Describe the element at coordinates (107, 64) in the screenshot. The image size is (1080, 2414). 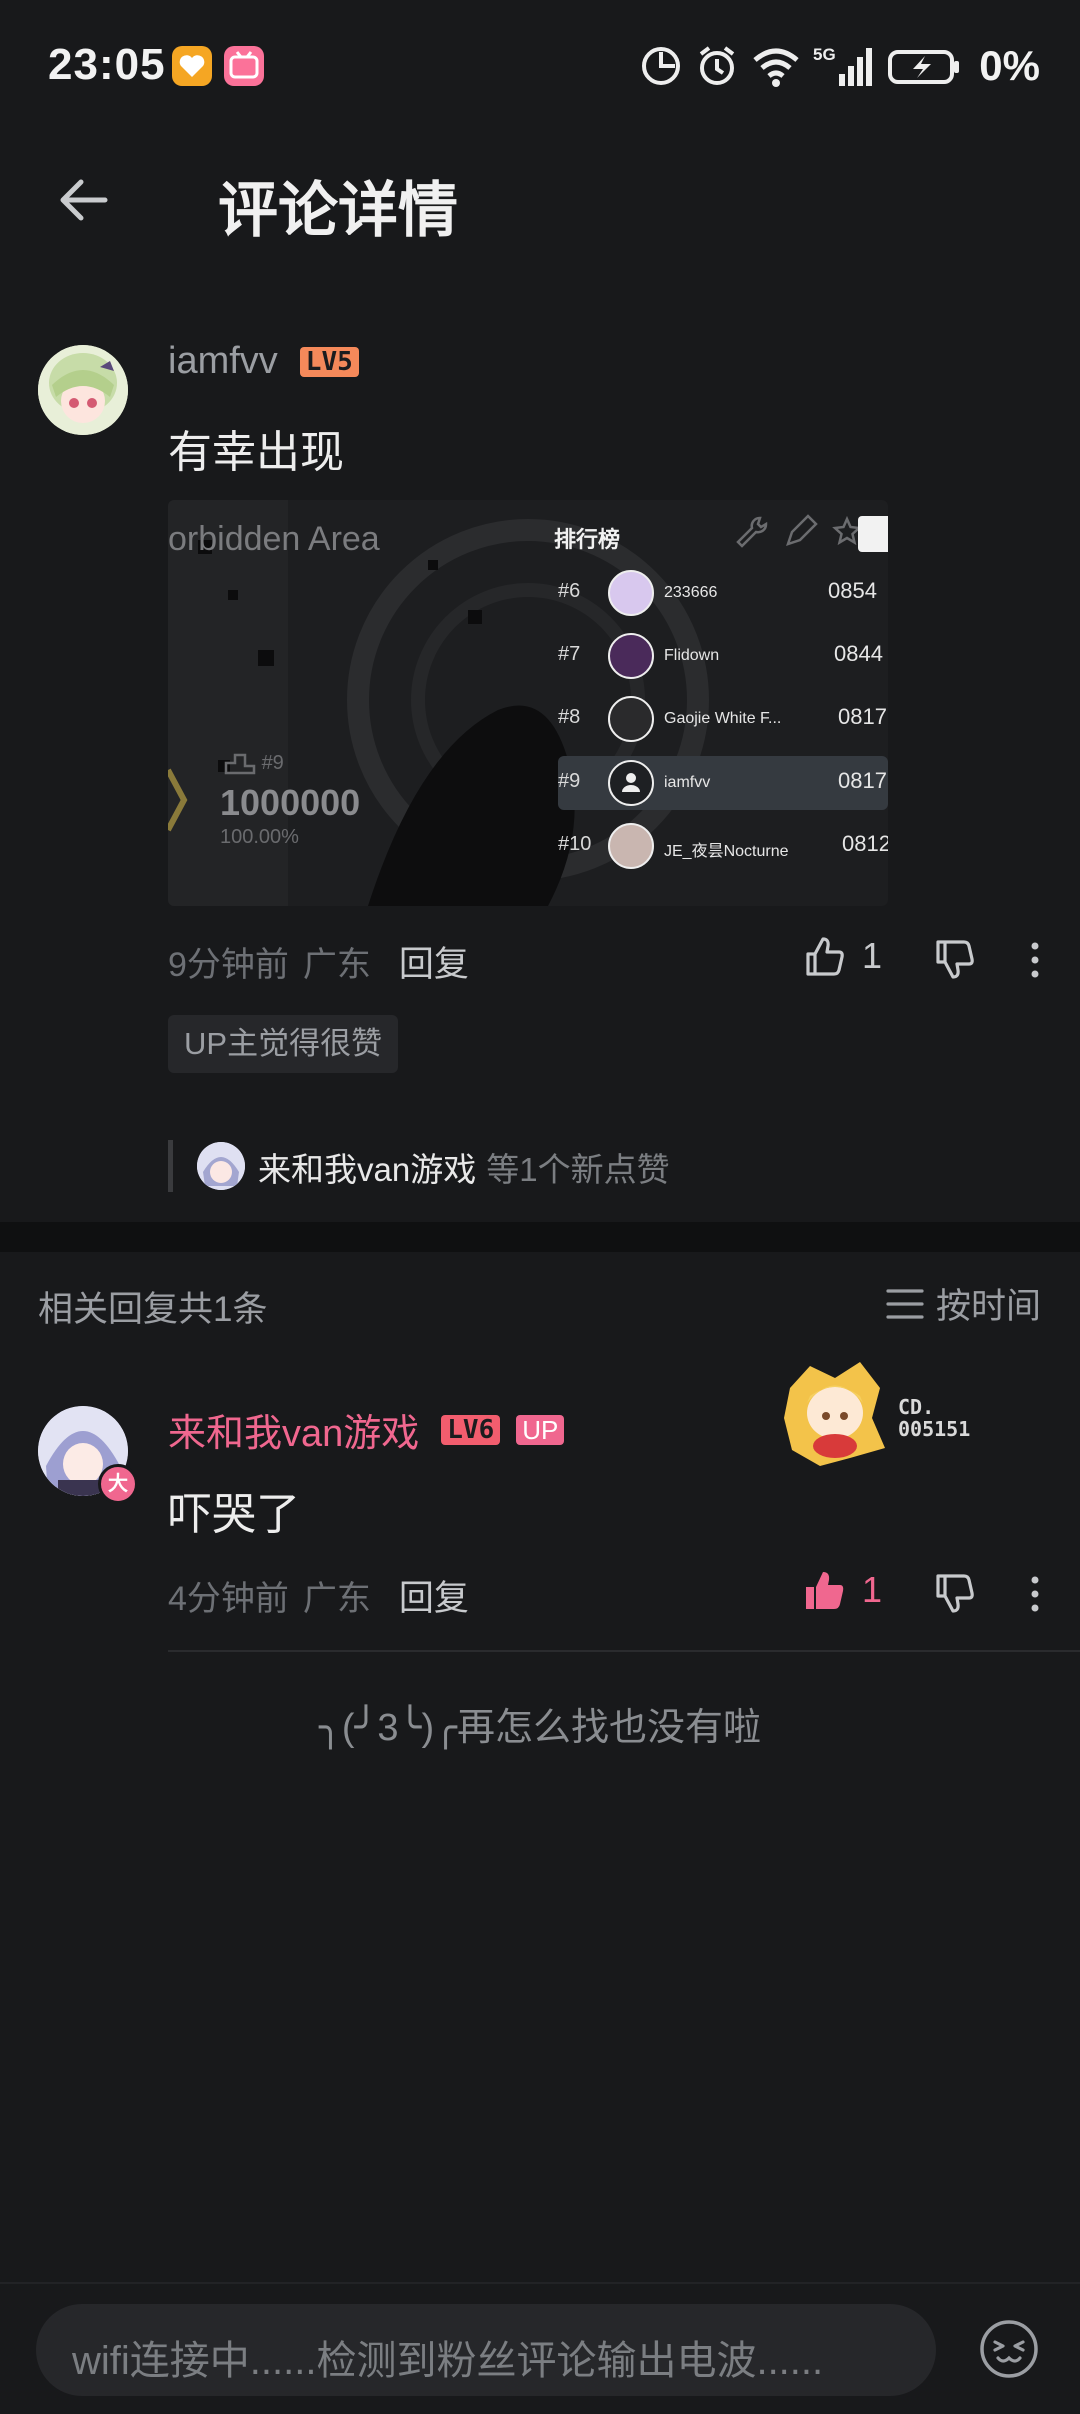
I see `status-time: 23:05` at that location.